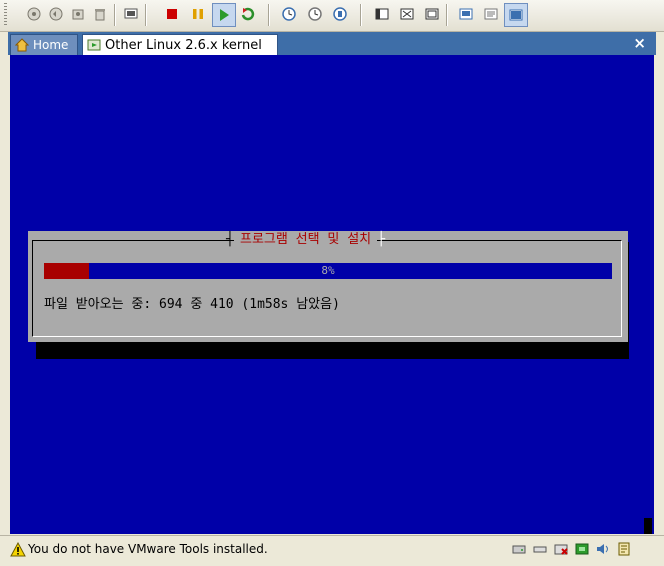 The width and height of the screenshot is (664, 566). I want to click on status-message: You do not have VMware Tools installed., so click(148, 549).